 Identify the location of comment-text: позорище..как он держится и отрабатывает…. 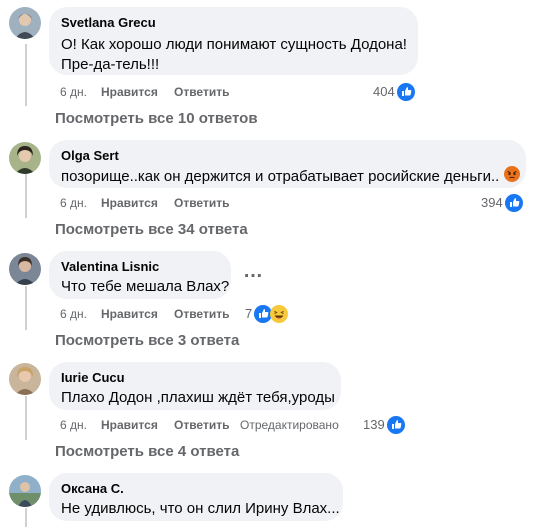
(290, 176).